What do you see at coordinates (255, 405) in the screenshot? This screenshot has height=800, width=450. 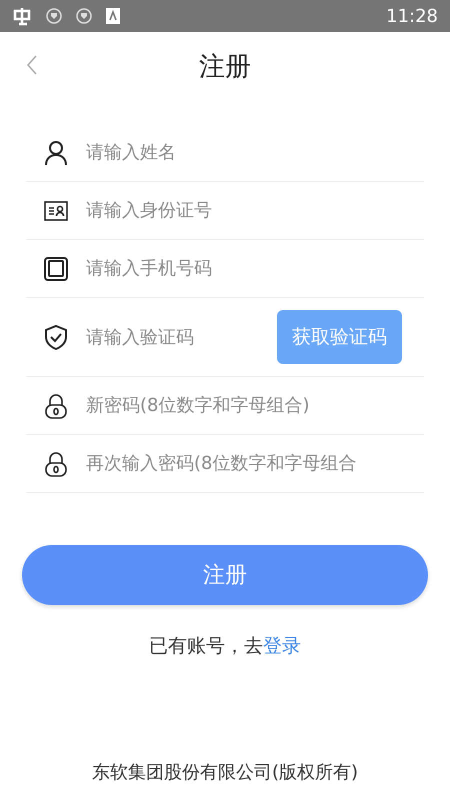 I see `input-field: 新密码(8位数字和字母组合)` at bounding box center [255, 405].